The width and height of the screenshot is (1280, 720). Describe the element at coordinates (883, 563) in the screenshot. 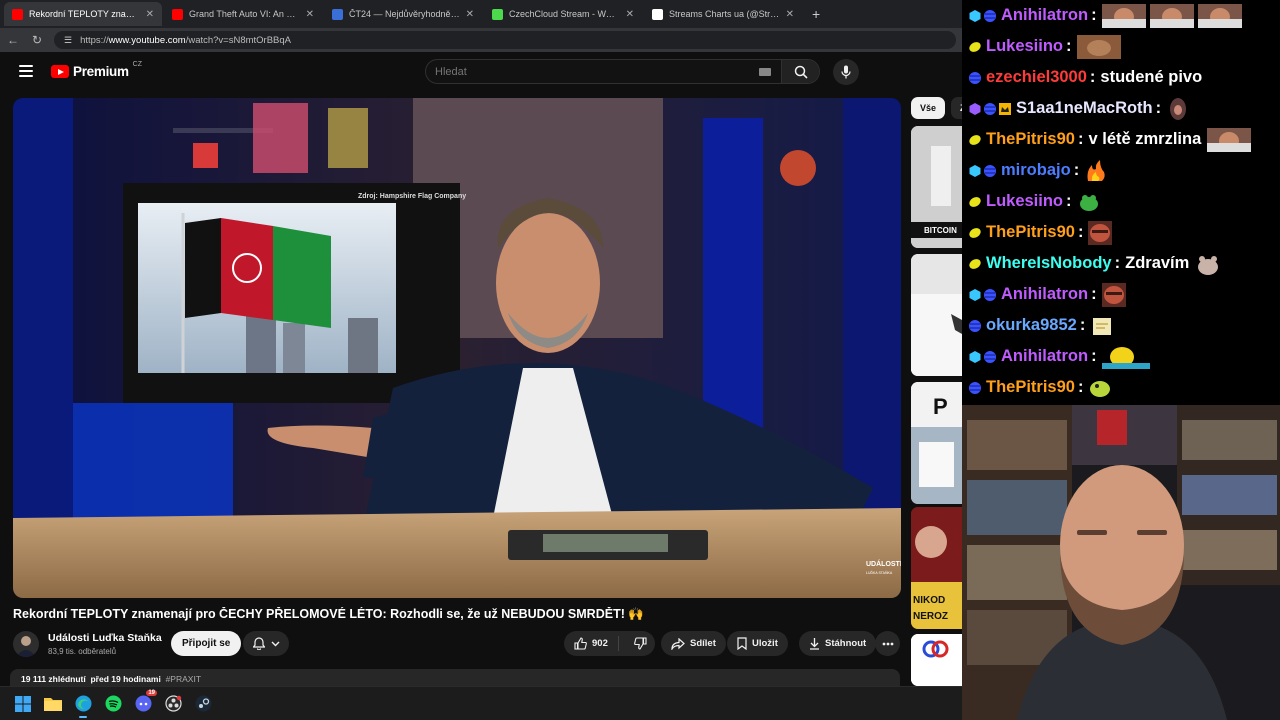

I see `video-watermark: UDÁLOSTI` at that location.